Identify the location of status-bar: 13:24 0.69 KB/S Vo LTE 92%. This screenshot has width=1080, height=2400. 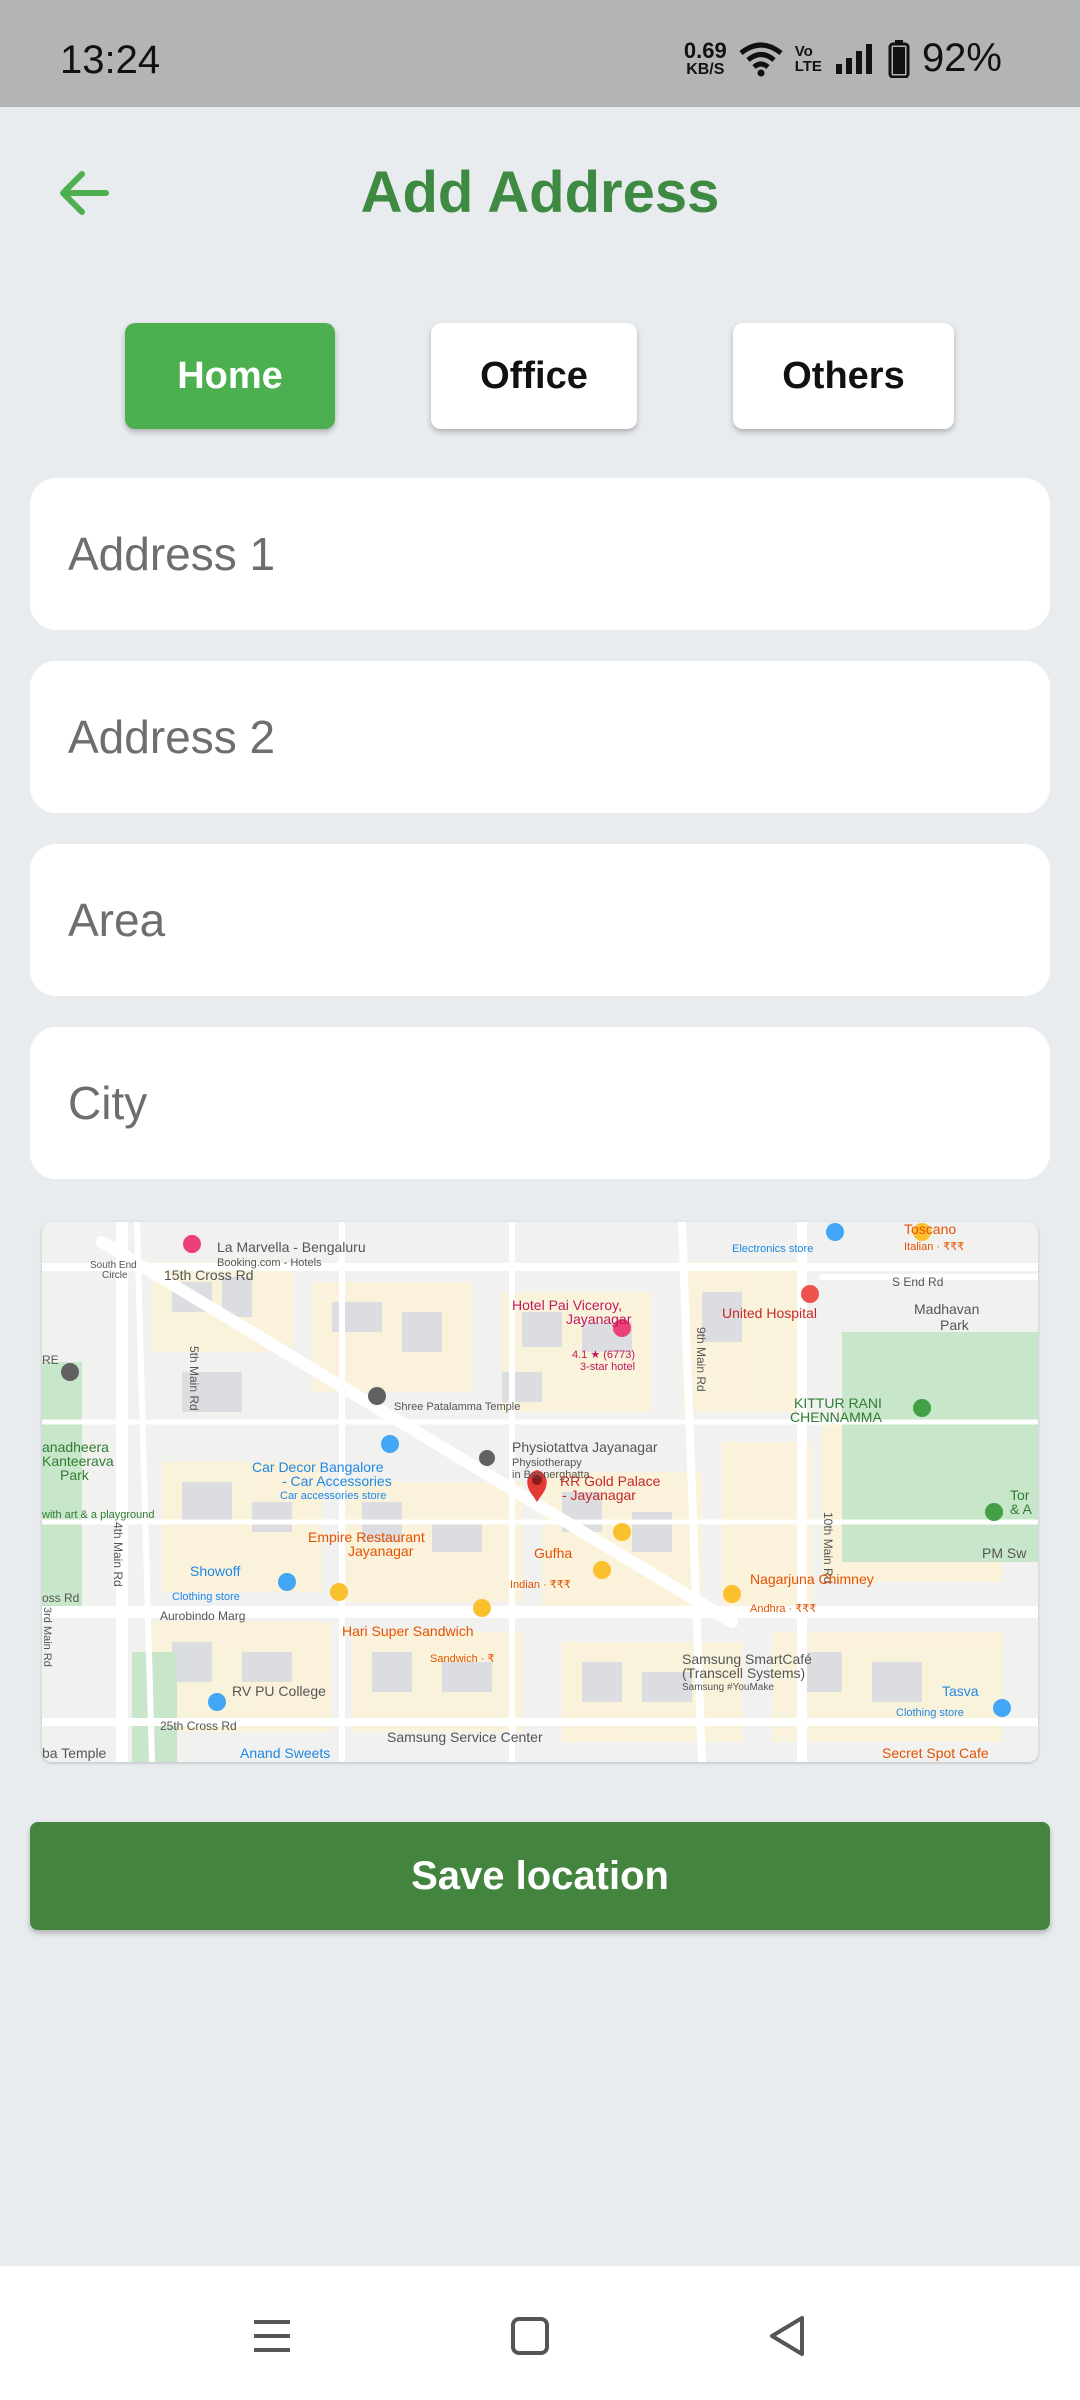
(540, 53).